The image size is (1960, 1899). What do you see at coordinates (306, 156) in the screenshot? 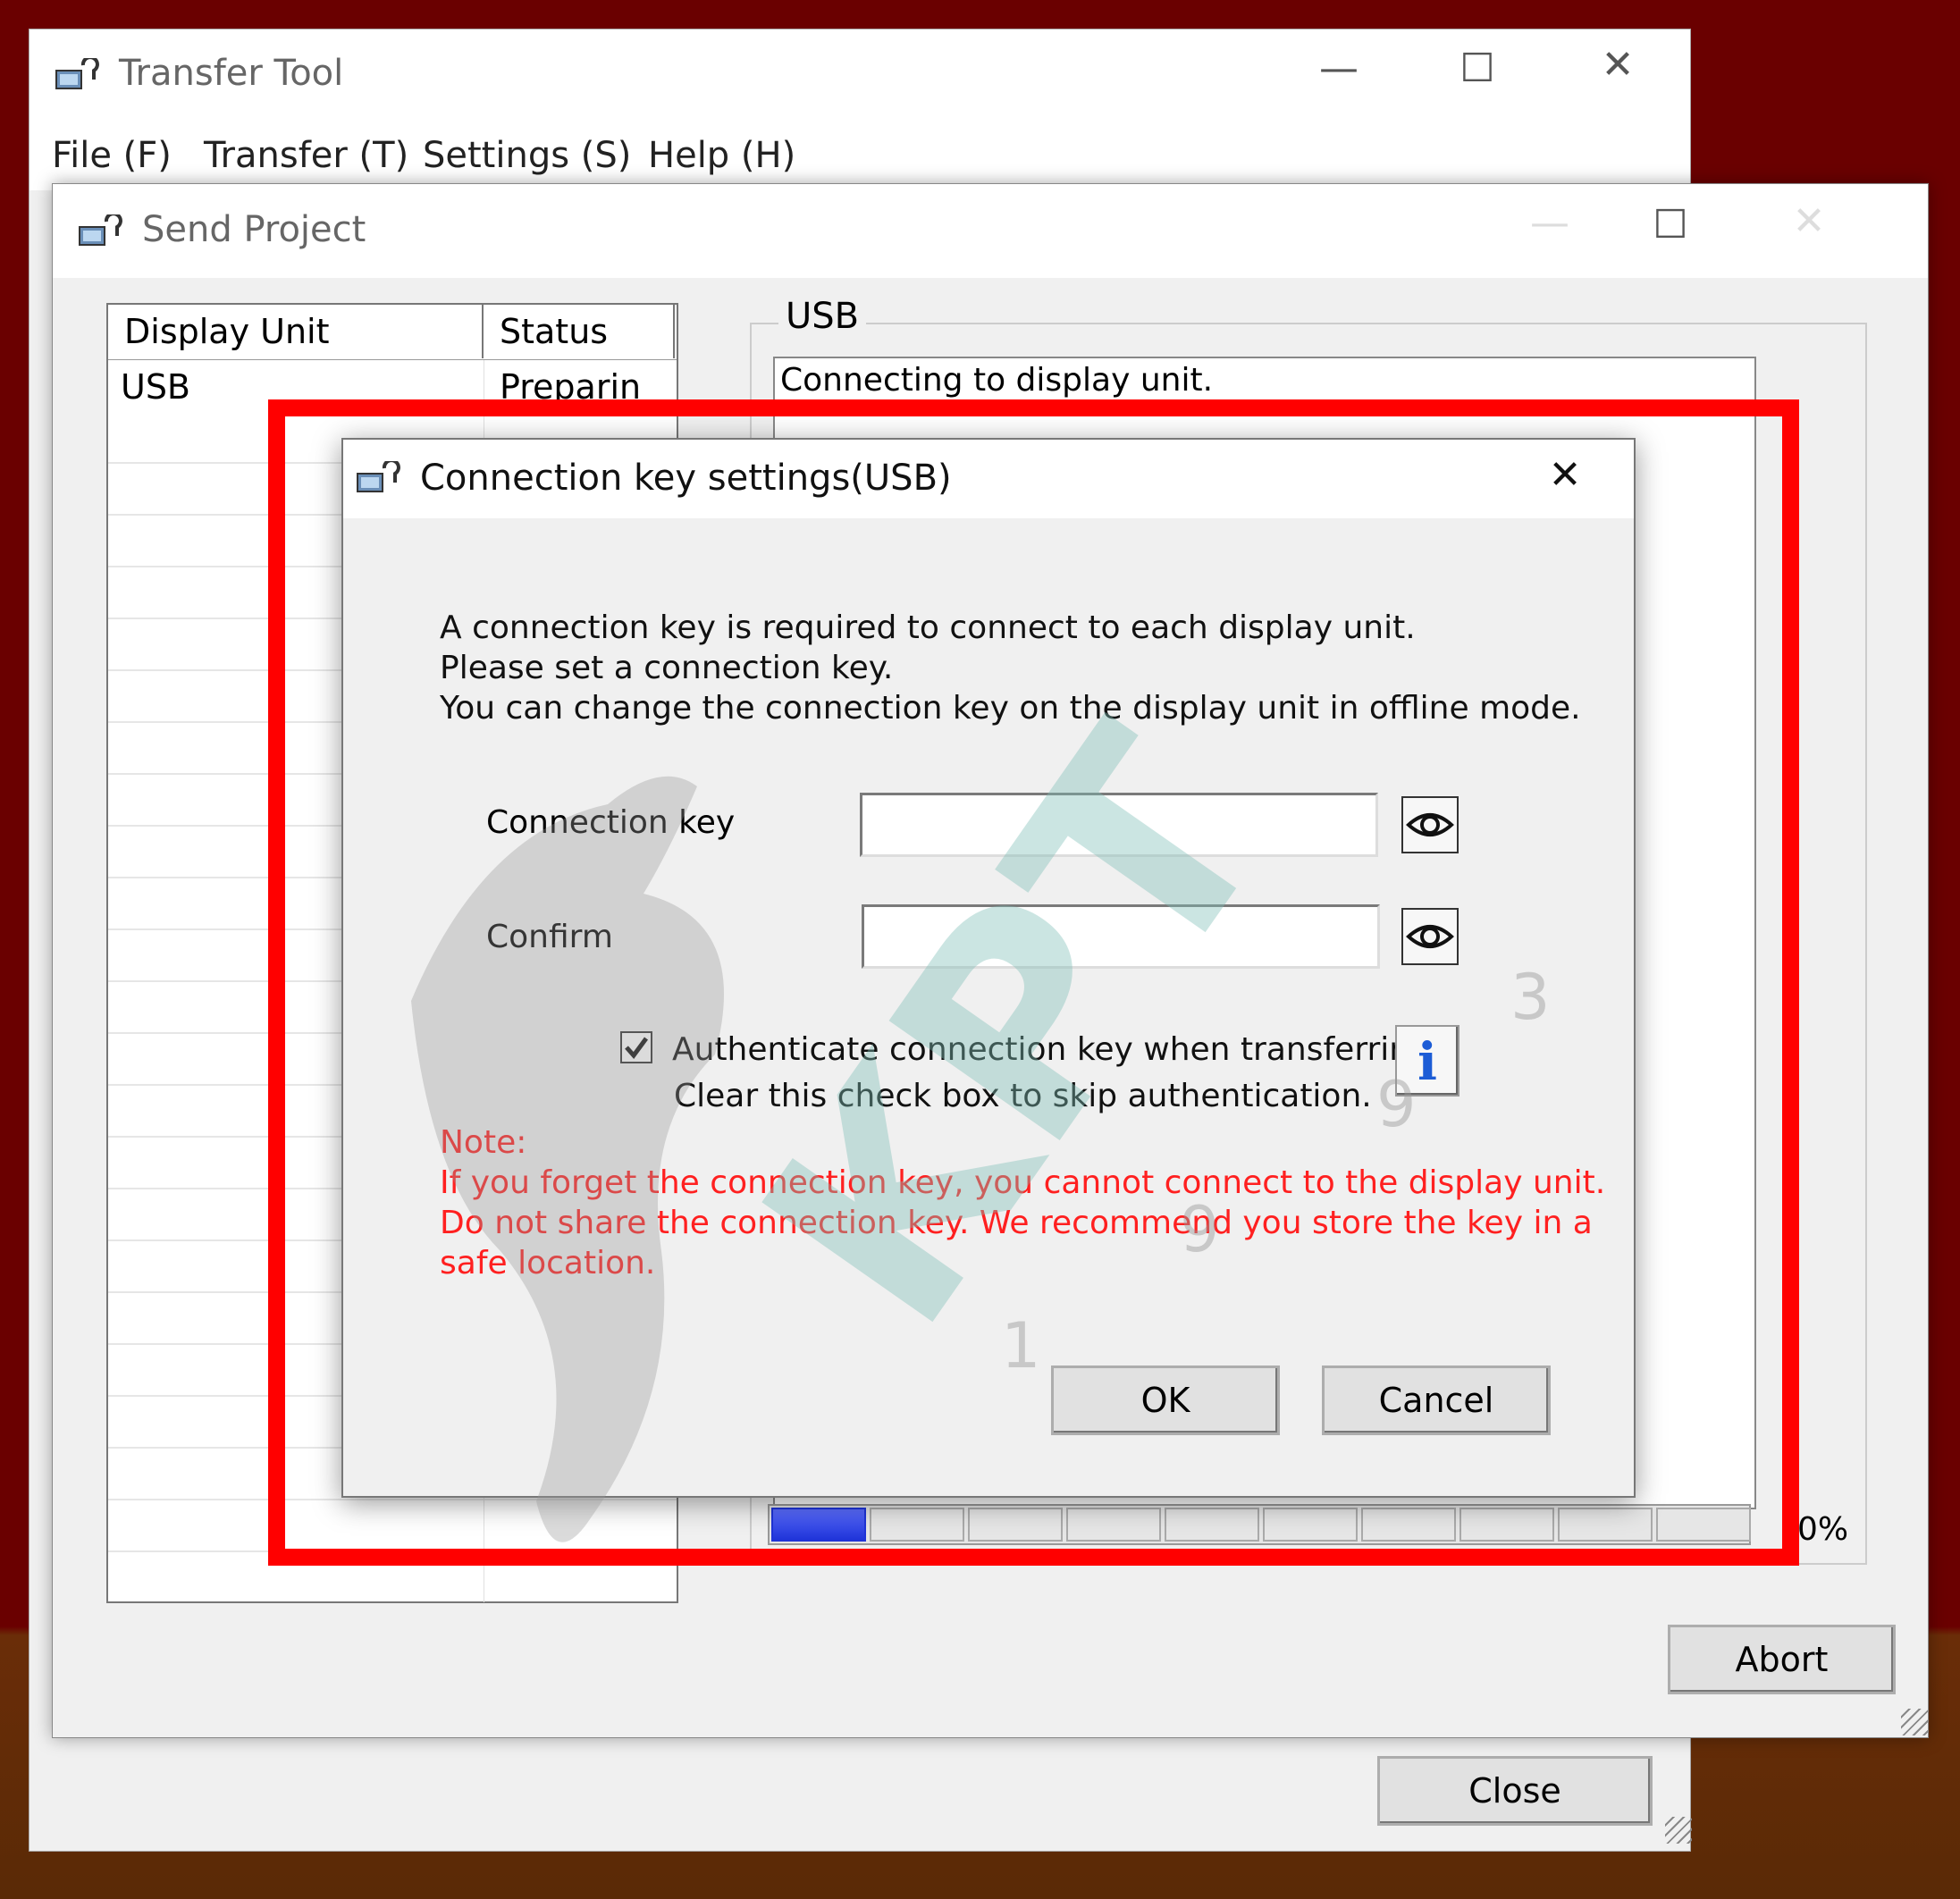
I see `menu-transfer: Transfer (T)` at bounding box center [306, 156].